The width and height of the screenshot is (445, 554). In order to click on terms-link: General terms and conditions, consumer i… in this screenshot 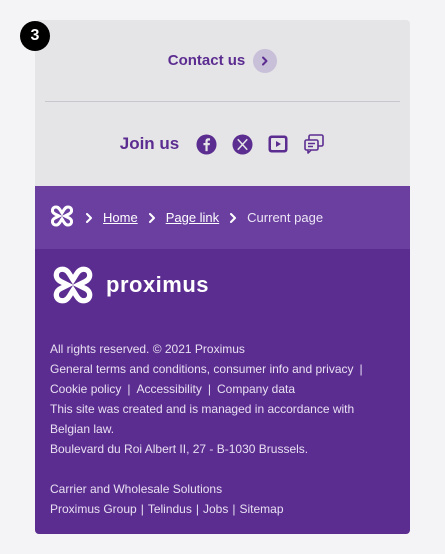, I will do `click(202, 369)`.